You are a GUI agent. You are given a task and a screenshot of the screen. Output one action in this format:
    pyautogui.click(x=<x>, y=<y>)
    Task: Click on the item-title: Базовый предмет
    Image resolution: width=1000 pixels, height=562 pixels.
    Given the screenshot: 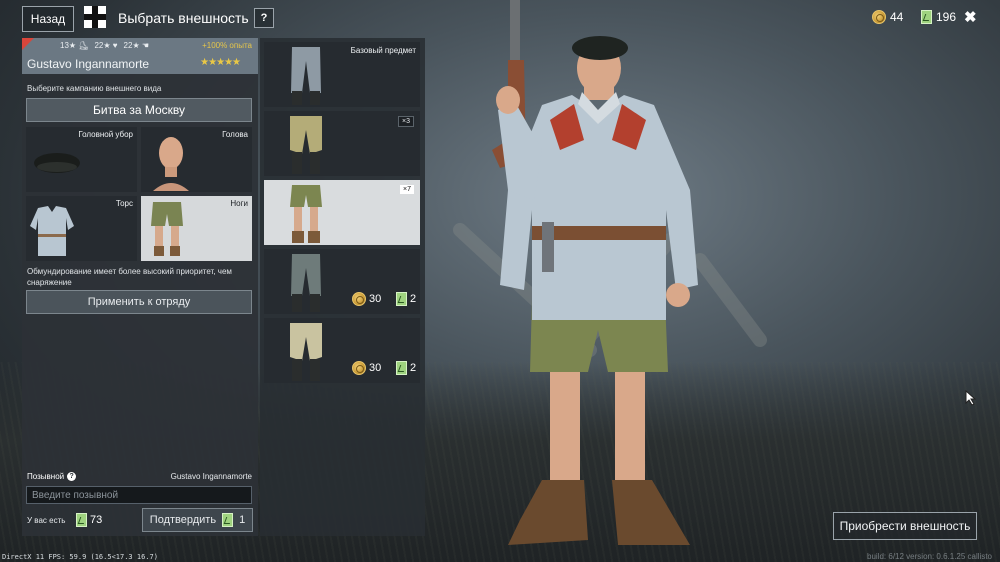 What is the action you would take?
    pyautogui.click(x=383, y=50)
    